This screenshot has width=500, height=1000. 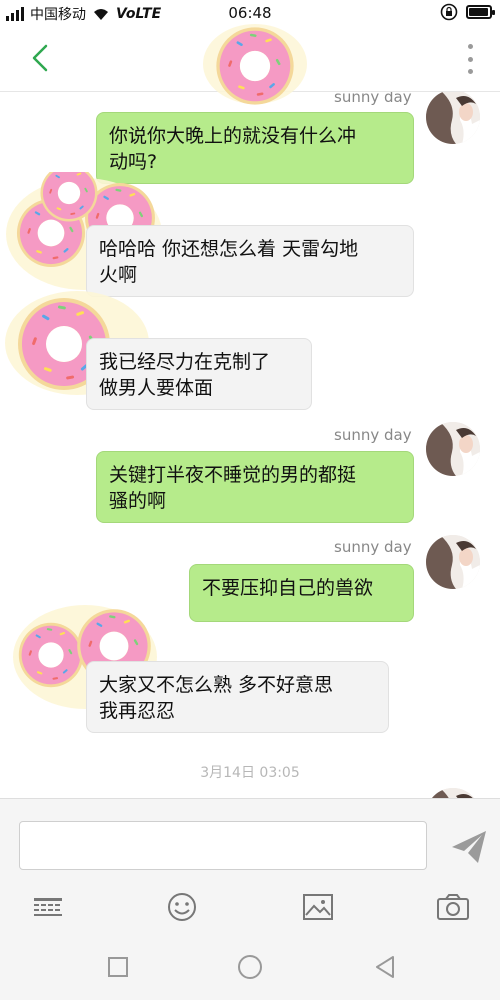 I want to click on message-timestamp: 3月14日 03:05, so click(x=250, y=773).